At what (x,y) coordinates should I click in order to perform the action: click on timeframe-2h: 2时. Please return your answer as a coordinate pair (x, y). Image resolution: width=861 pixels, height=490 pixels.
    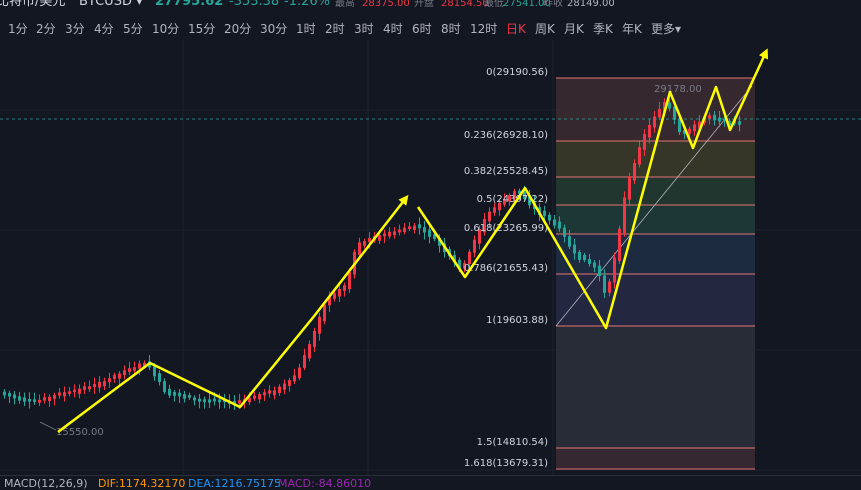
    Looking at the image, I should click on (335, 28).